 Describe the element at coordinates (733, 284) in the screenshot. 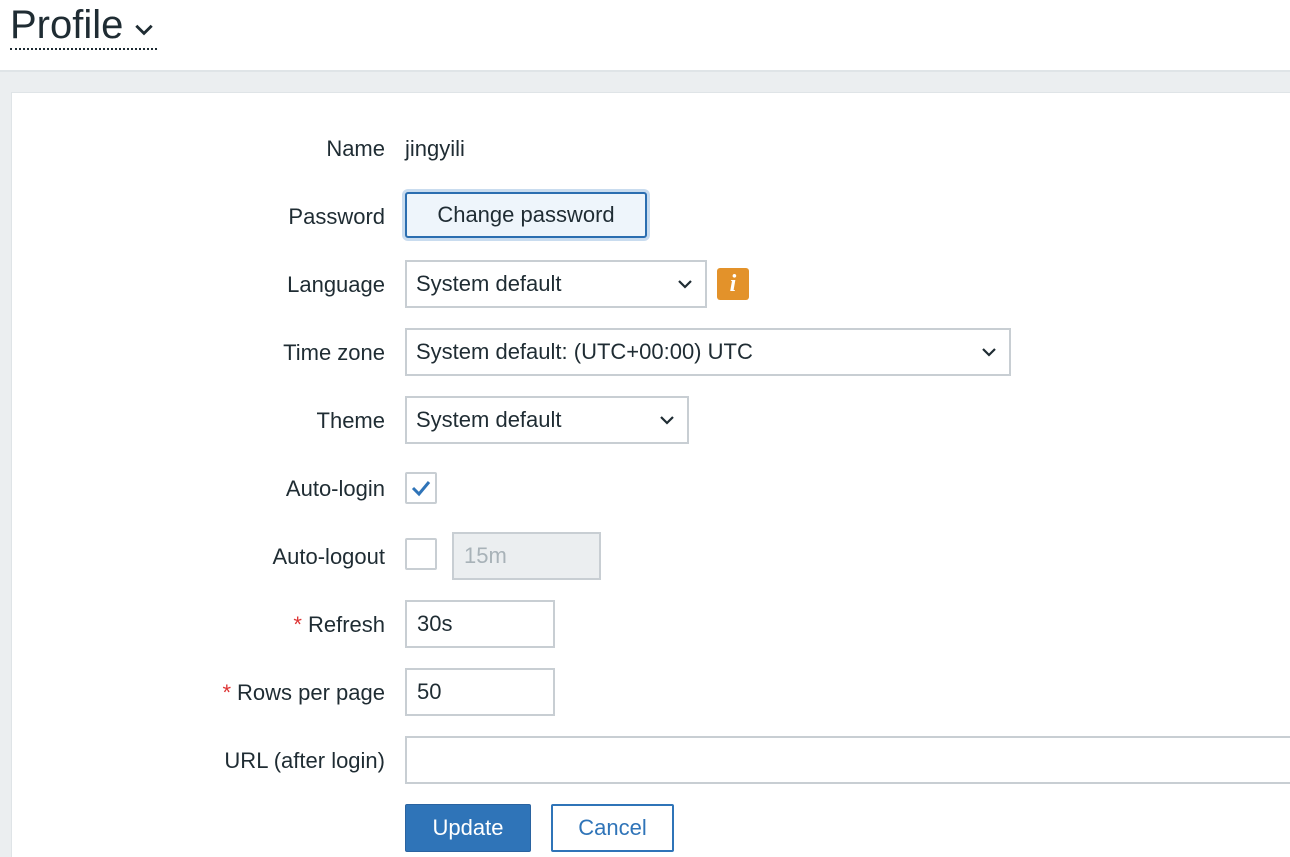

I see `info-icon: i` at that location.